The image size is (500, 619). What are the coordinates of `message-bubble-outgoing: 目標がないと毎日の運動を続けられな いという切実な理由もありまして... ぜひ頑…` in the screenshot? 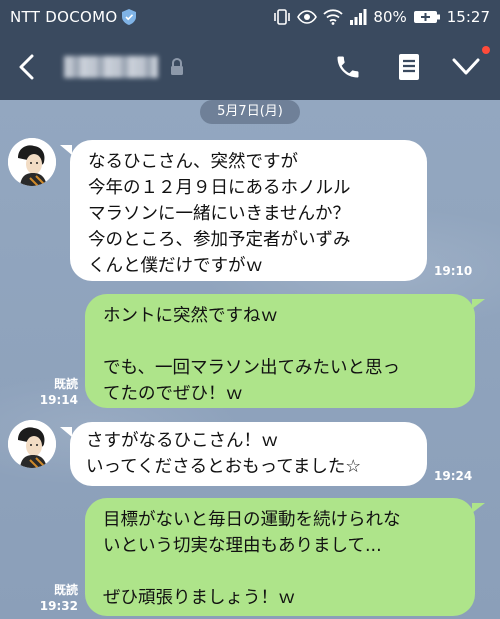 It's located at (280, 557).